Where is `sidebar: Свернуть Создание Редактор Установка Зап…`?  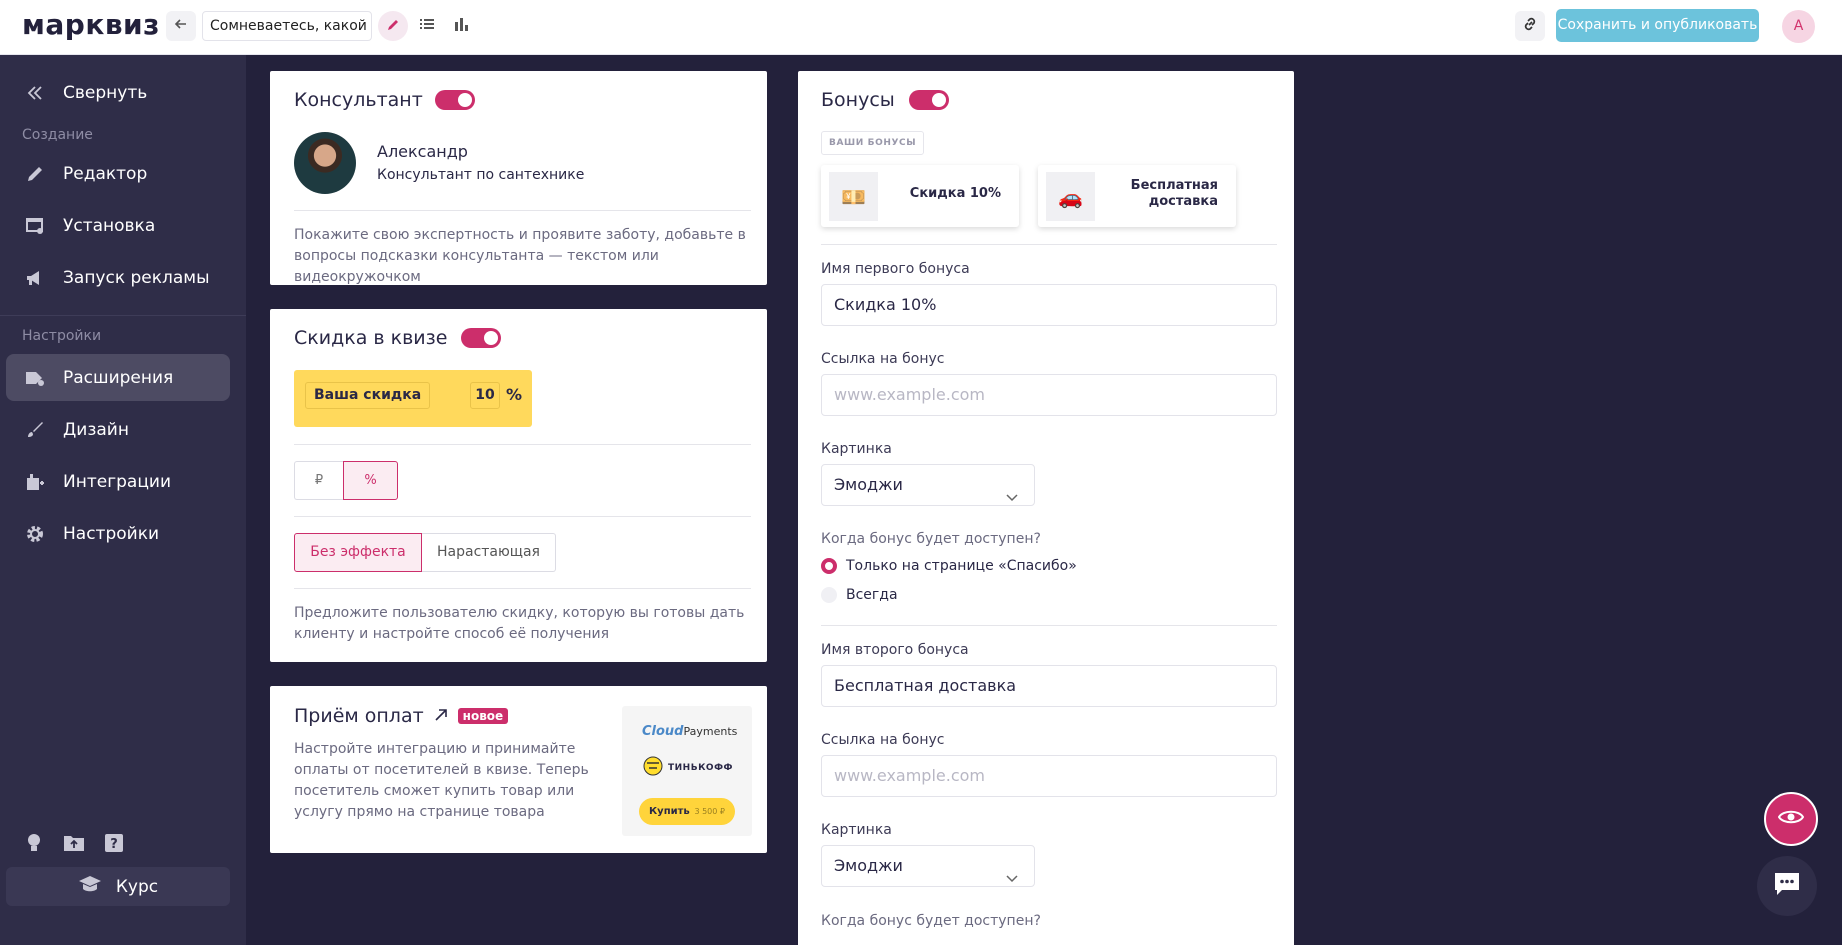
sidebar: Свернуть Создание Редактор Установка Зап… is located at coordinates (123, 500).